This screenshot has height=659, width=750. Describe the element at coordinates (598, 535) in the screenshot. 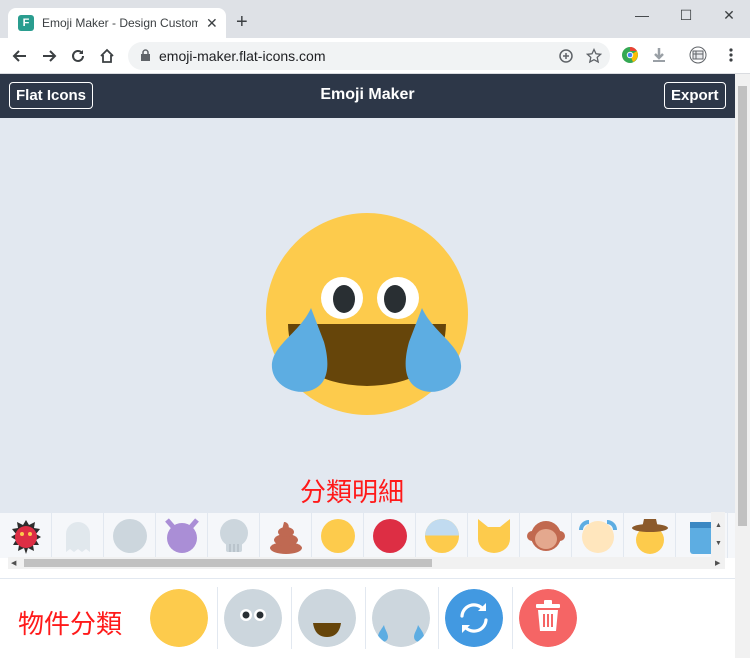

I see `item-blonde-hair-face` at that location.